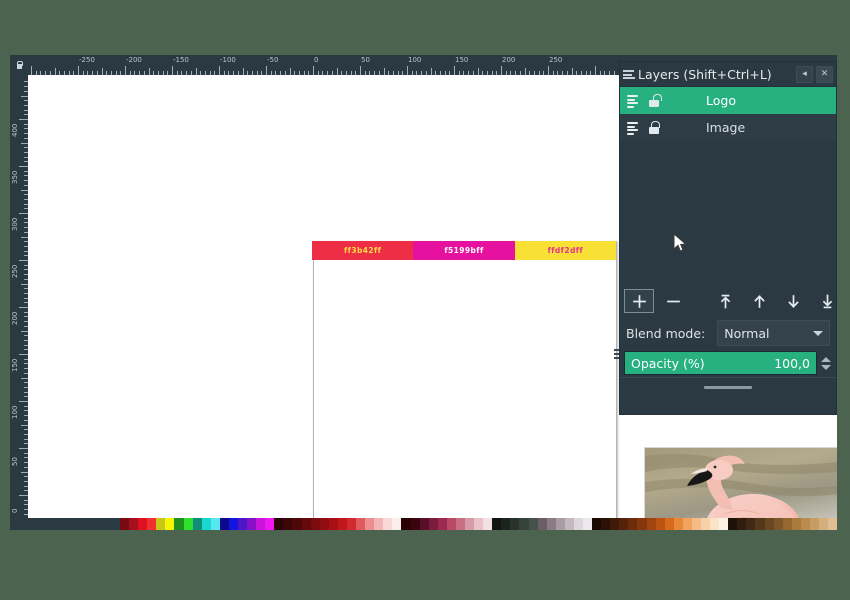 Image resolution: width=850 pixels, height=600 pixels. I want to click on raise-to-top-button, so click(725, 301).